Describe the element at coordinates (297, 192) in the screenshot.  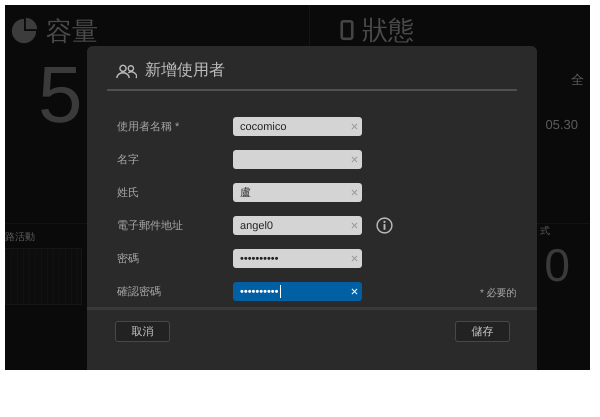
I see `input-field: 盧` at that location.